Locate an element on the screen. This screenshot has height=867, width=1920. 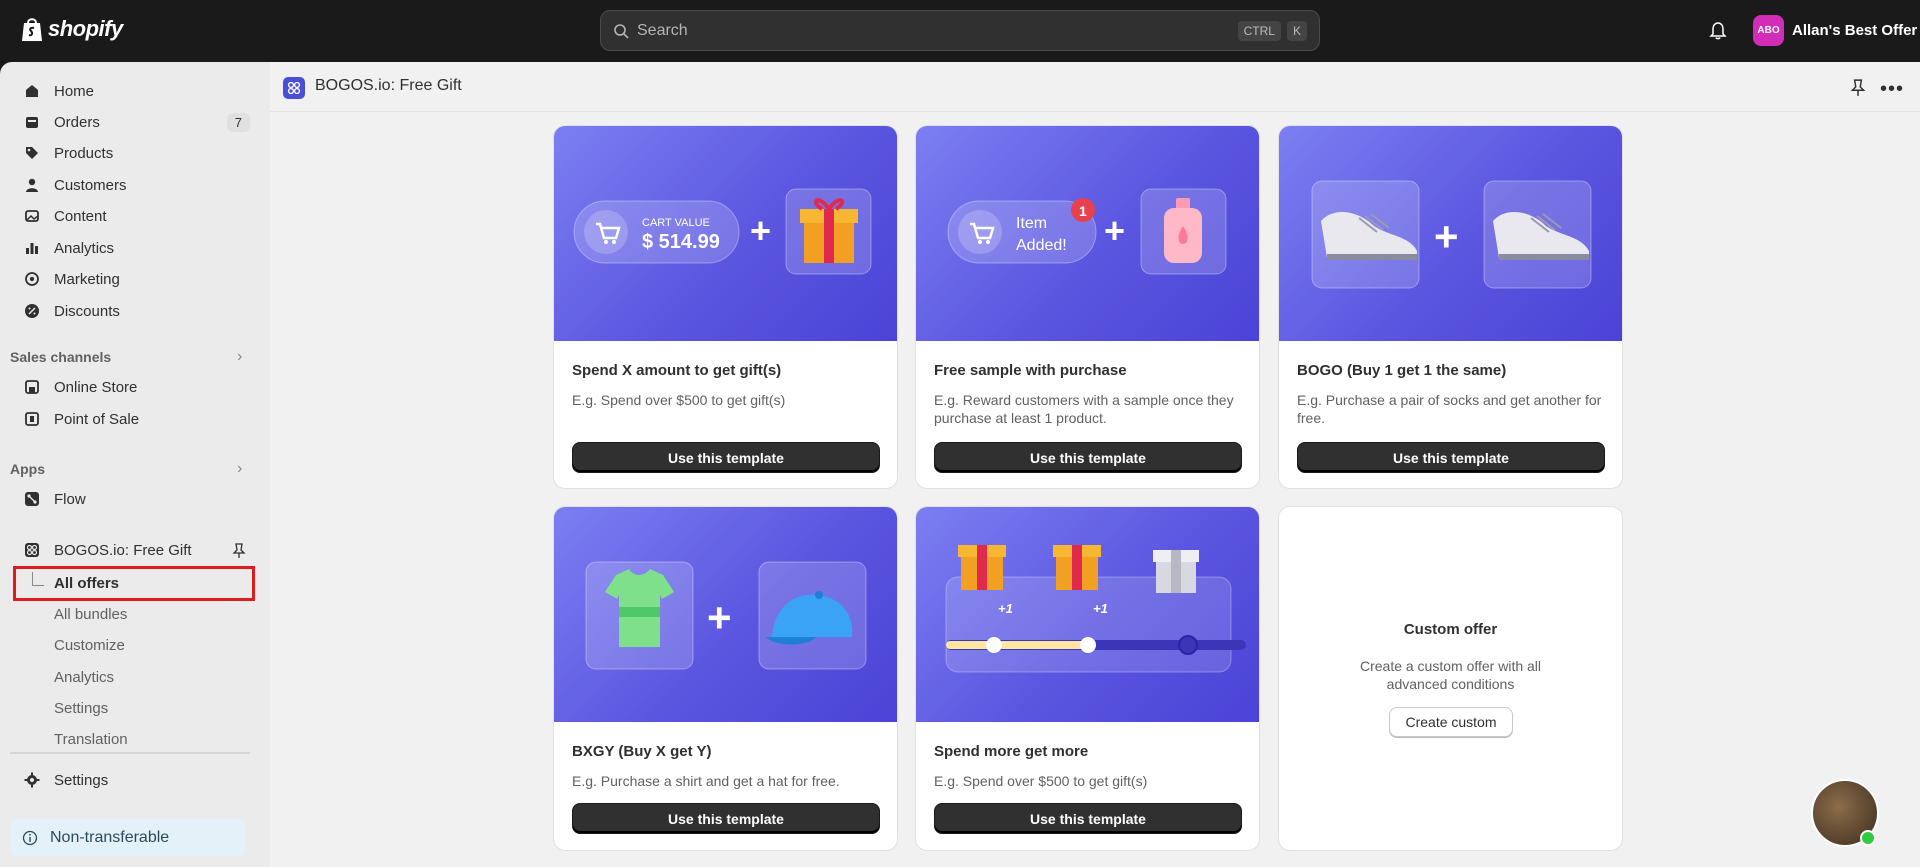
sidebar-item-flow: Flow is located at coordinates (130, 499).